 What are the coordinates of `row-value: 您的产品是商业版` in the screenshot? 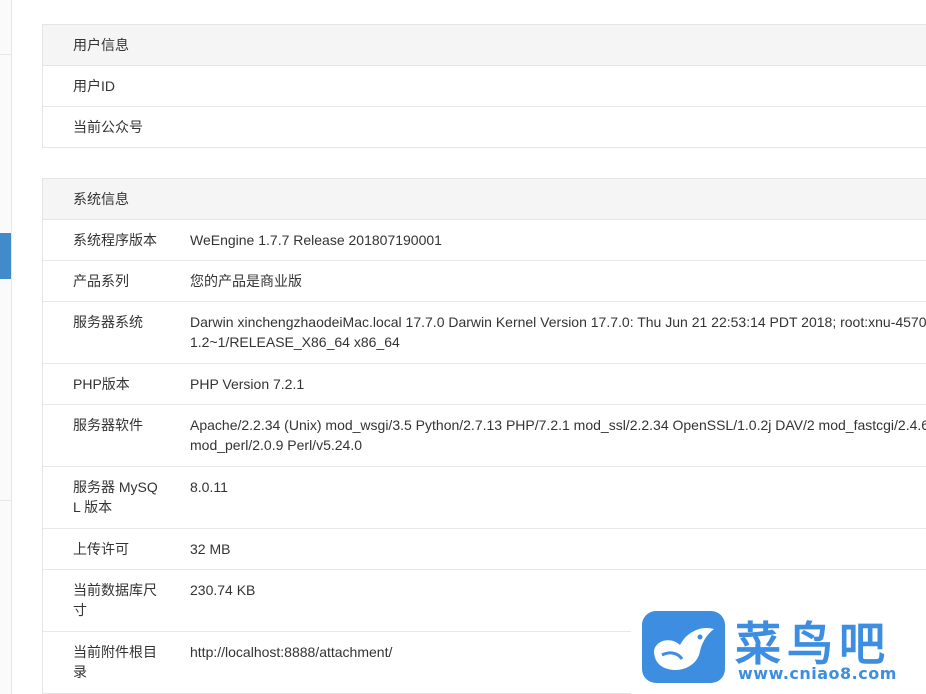 It's located at (246, 281).